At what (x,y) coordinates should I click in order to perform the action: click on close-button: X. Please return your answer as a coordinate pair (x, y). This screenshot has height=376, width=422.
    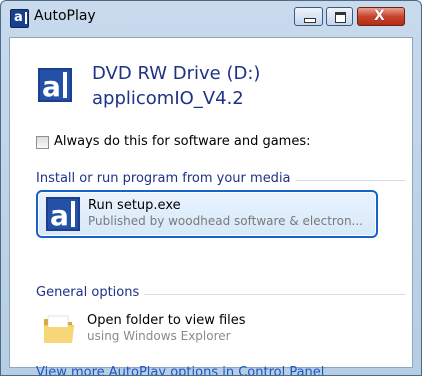
    Looking at the image, I should click on (381, 16).